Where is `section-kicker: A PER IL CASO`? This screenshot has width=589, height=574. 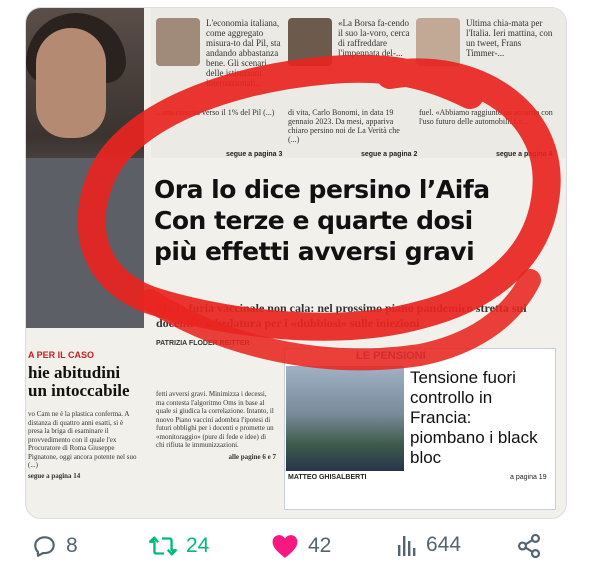
section-kicker: A PER IL CASO is located at coordinates (61, 355).